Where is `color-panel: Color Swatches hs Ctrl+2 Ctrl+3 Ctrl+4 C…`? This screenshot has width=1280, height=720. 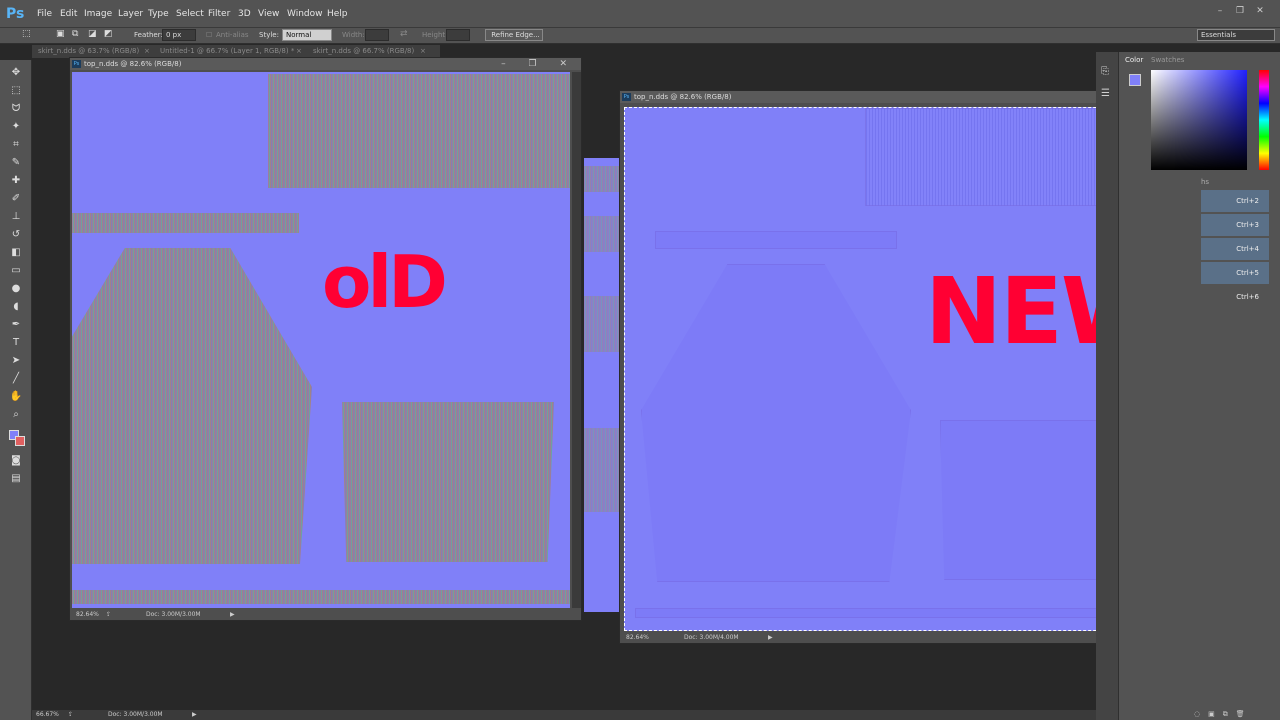
color-panel: Color Swatches hs Ctrl+2 Ctrl+3 Ctrl+4 C… is located at coordinates (1199, 386).